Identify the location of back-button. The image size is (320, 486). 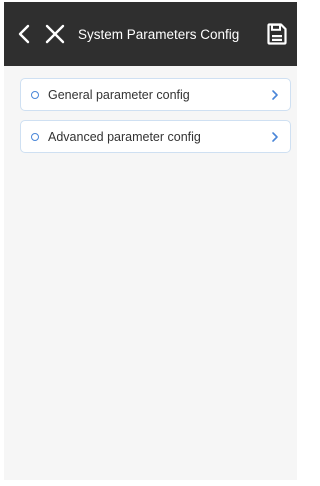
(24, 34).